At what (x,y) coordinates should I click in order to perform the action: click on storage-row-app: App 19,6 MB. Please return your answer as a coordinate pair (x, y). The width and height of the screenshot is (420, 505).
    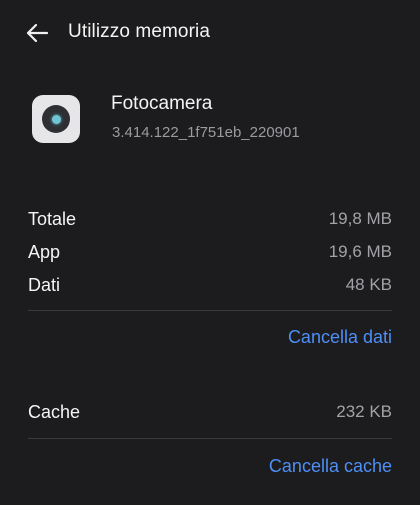
    Looking at the image, I should click on (210, 252).